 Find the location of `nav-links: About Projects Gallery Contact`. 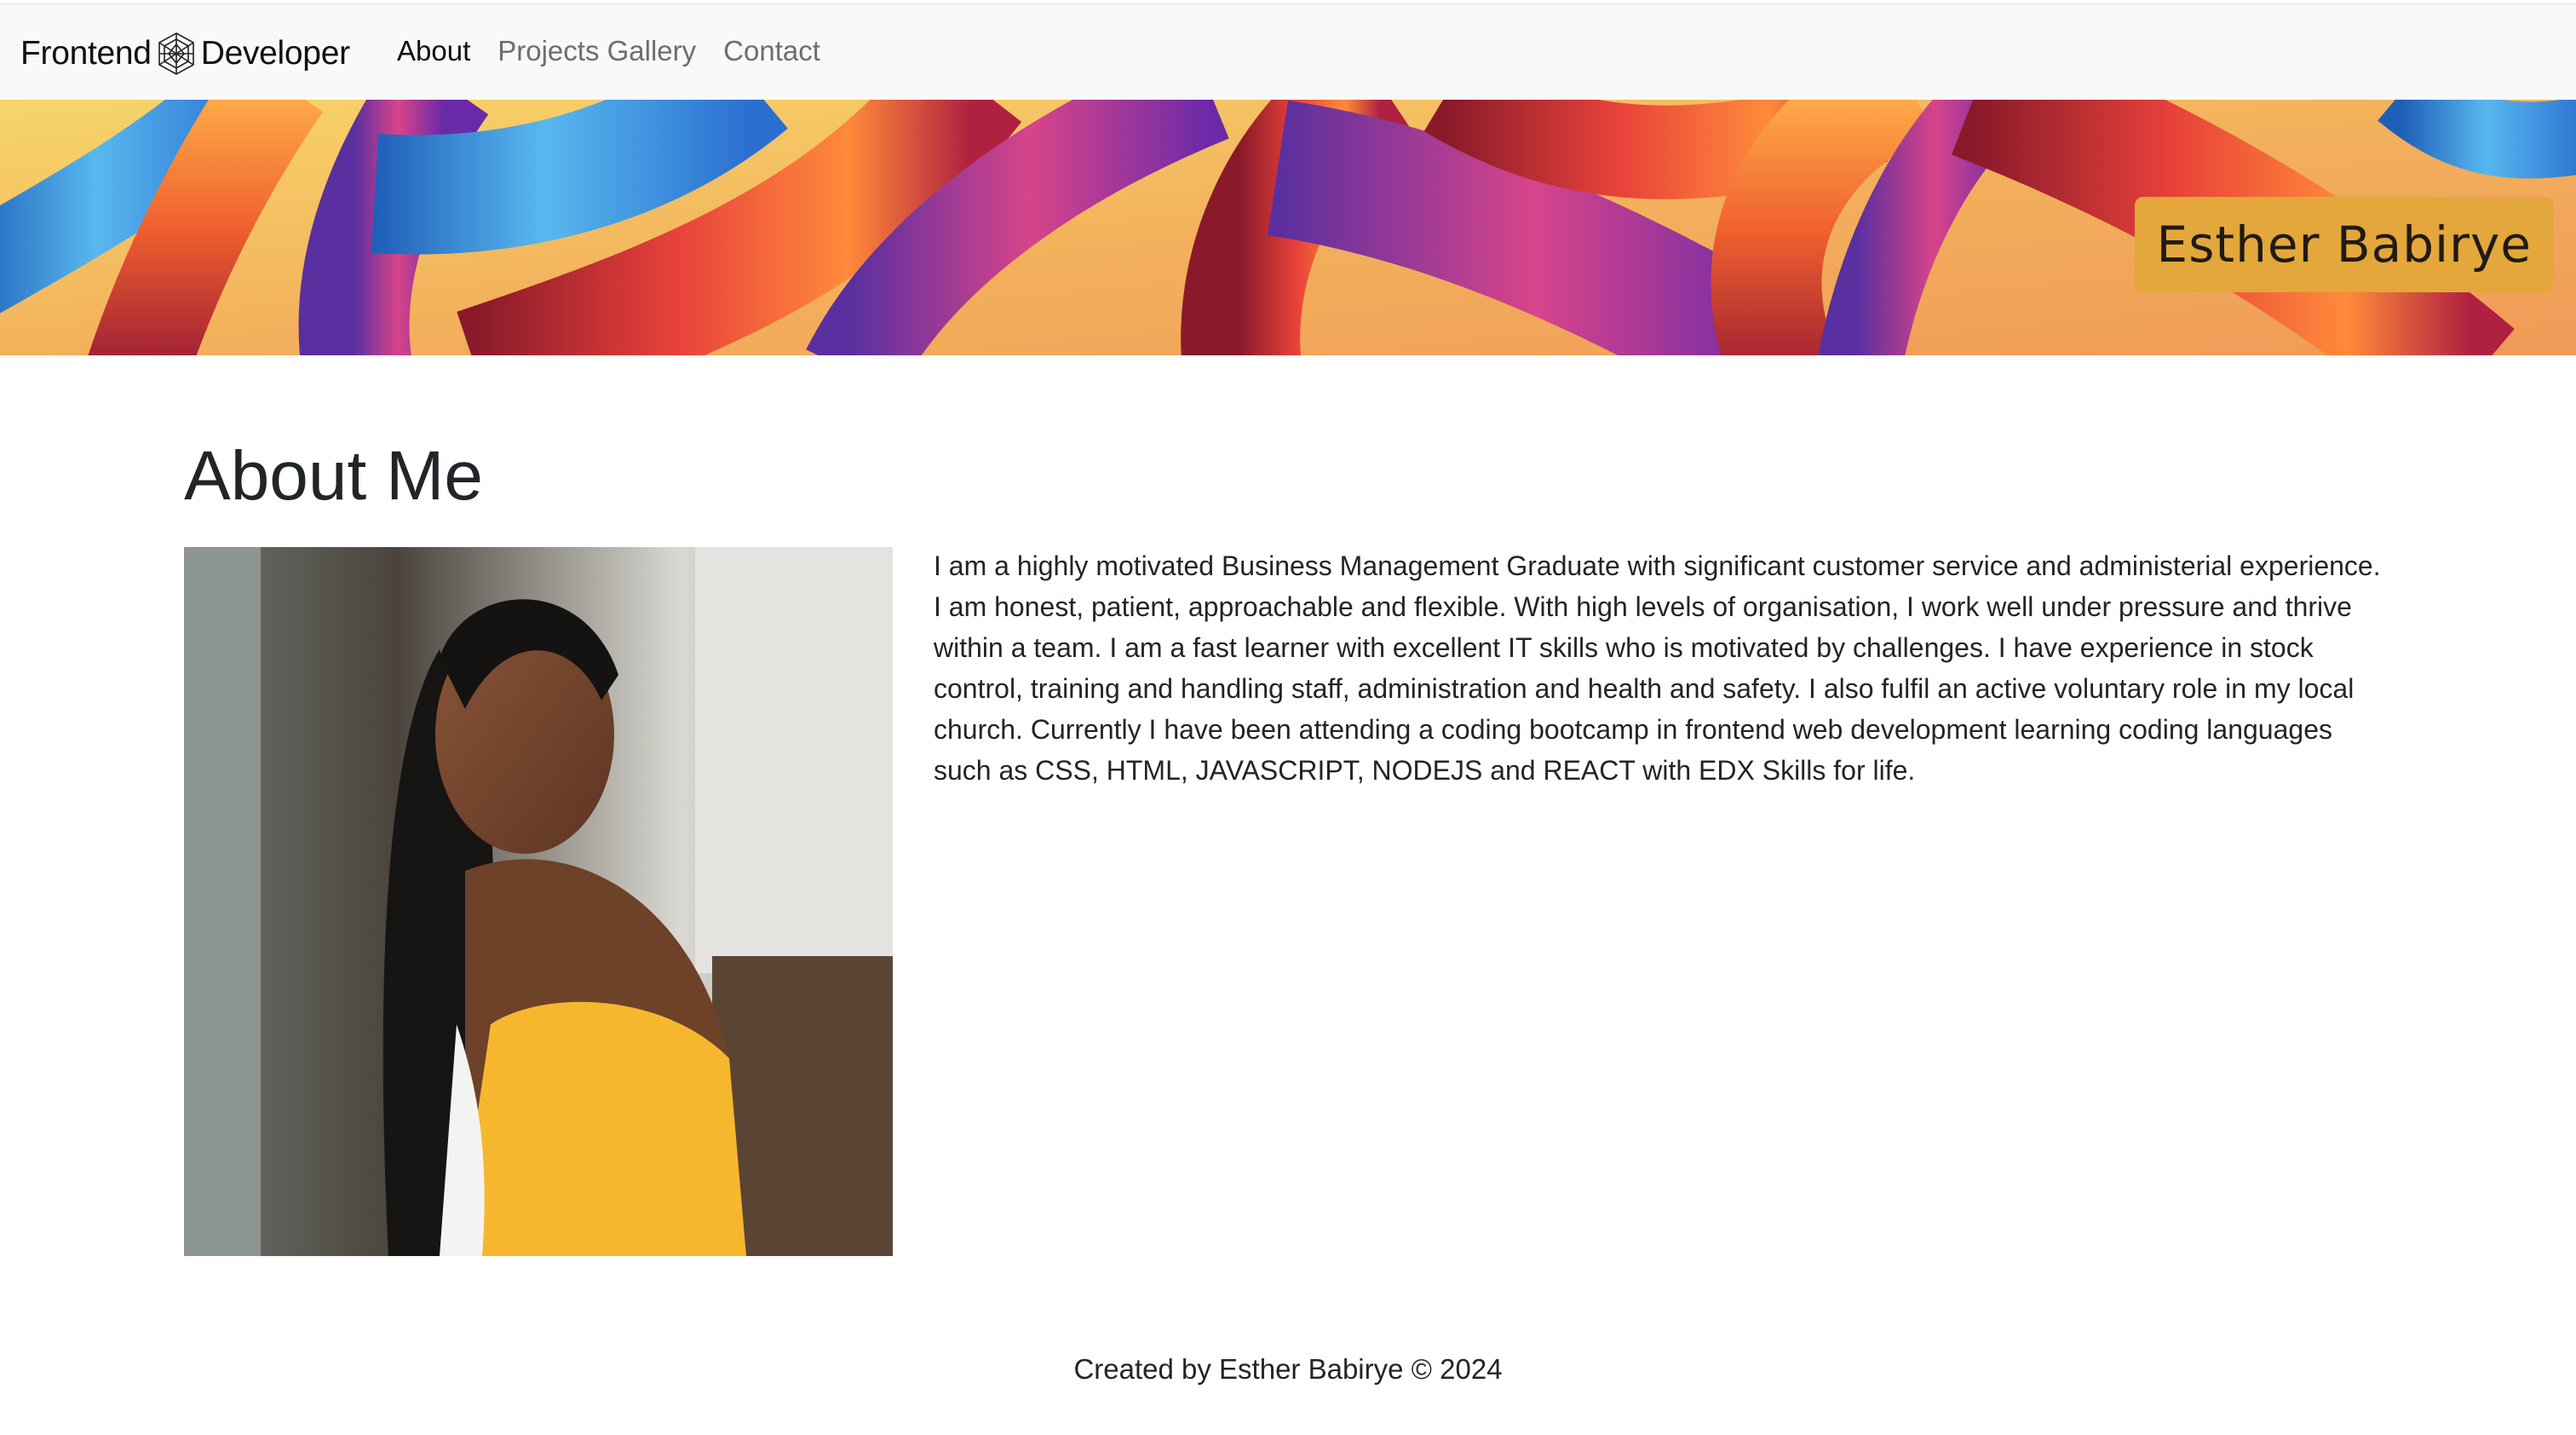

nav-links: About Projects Gallery Contact is located at coordinates (608, 51).